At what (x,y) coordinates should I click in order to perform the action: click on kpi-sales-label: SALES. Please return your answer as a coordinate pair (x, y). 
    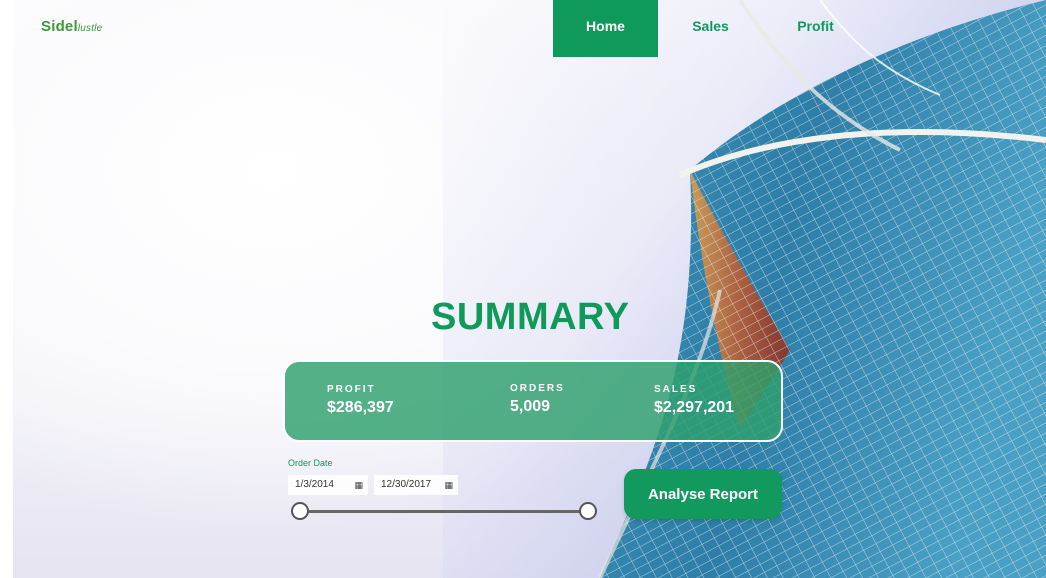
    Looking at the image, I should click on (676, 389).